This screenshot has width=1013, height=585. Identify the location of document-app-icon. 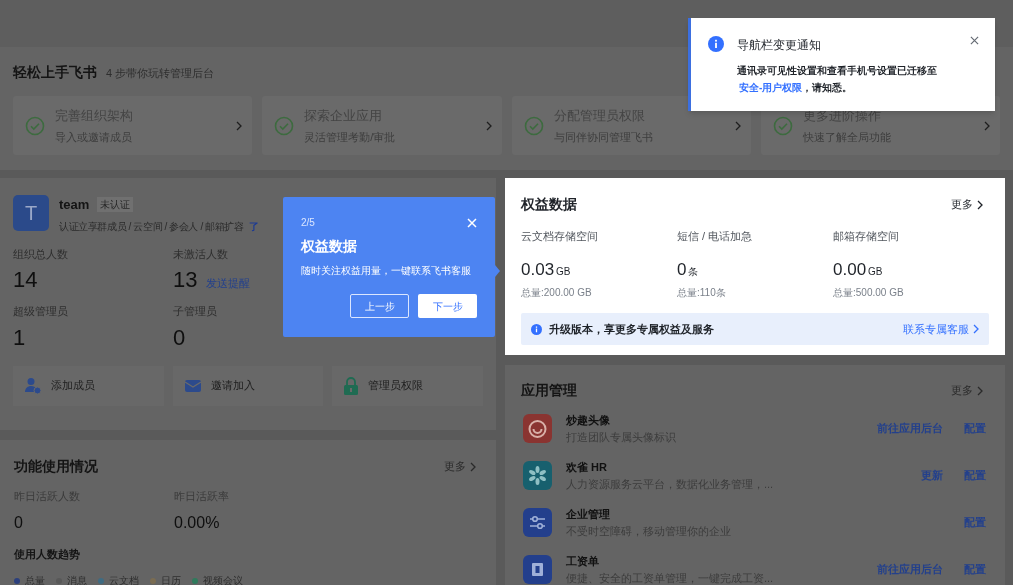
(537, 569).